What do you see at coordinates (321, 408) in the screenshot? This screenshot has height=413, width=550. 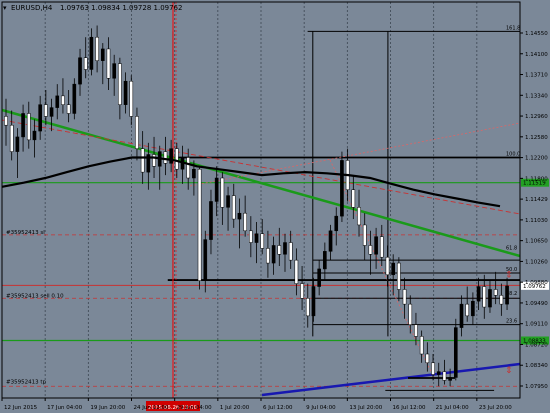 I see `x-tick-label: 9 Jul 04:00` at bounding box center [321, 408].